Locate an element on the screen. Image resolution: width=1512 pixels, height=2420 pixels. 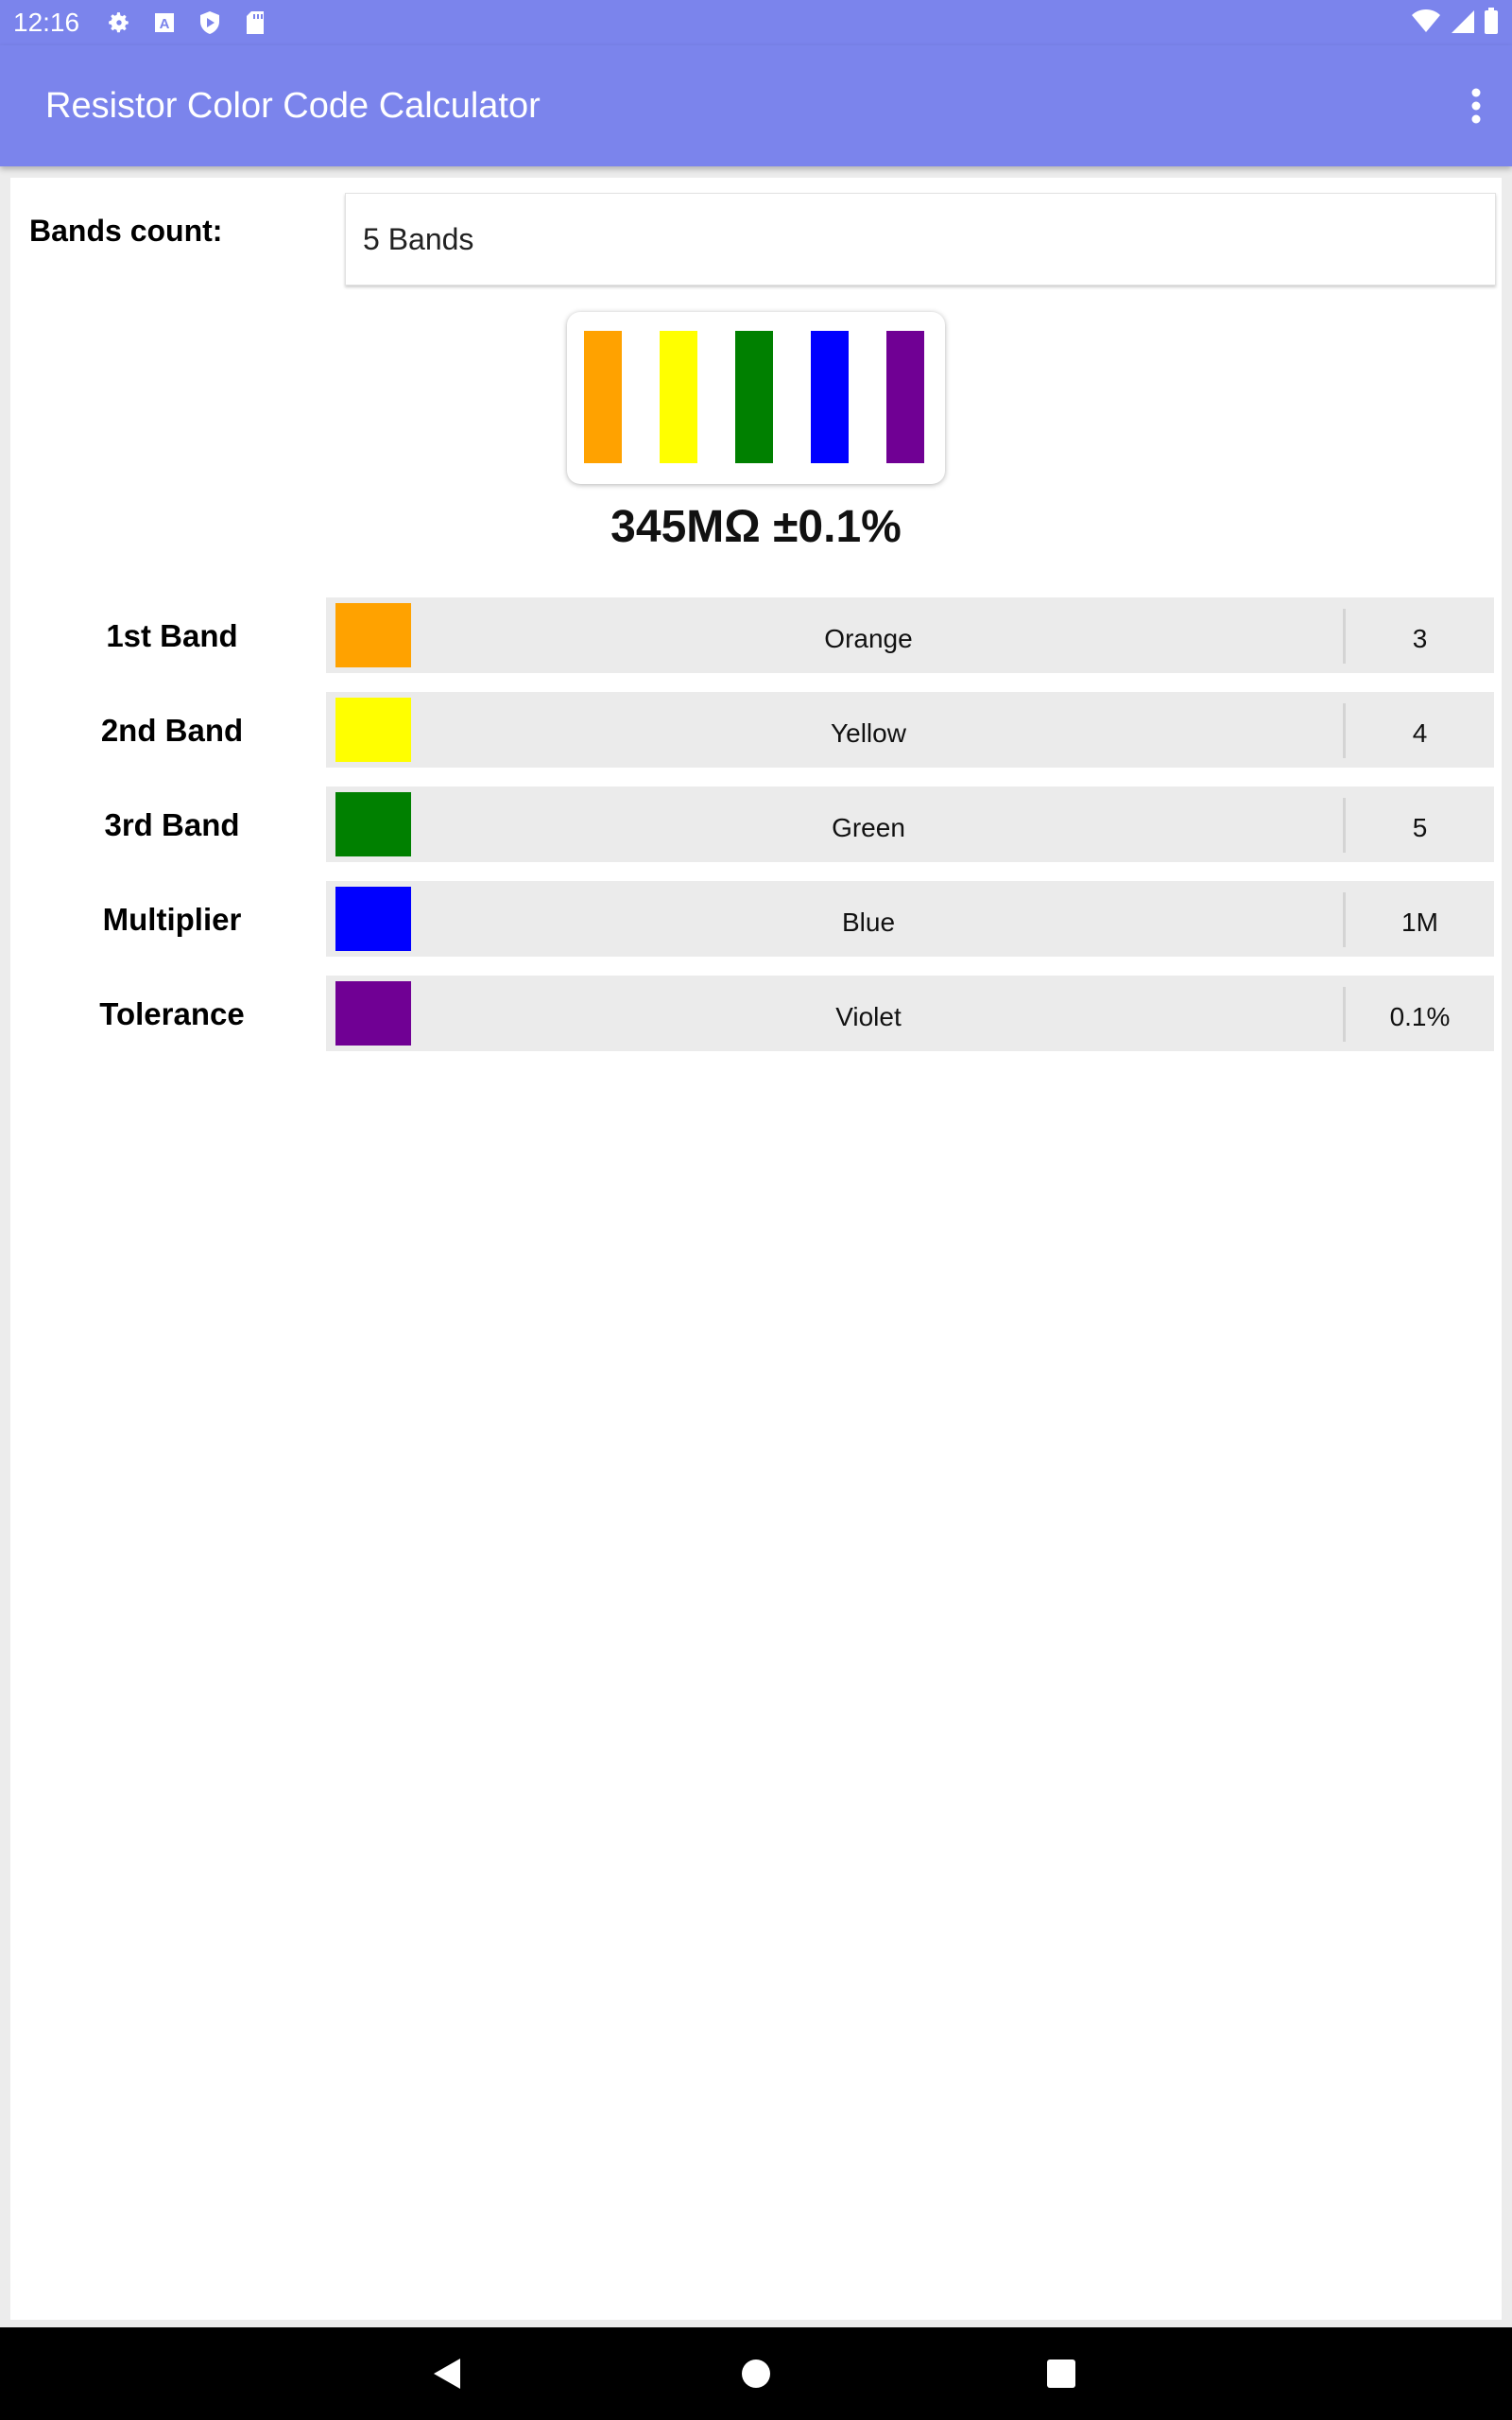
bands-count-dropdown: 5 Bands is located at coordinates (920, 239).